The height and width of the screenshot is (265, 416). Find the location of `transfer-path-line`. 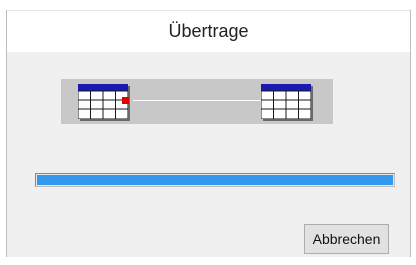

transfer-path-line is located at coordinates (197, 100).